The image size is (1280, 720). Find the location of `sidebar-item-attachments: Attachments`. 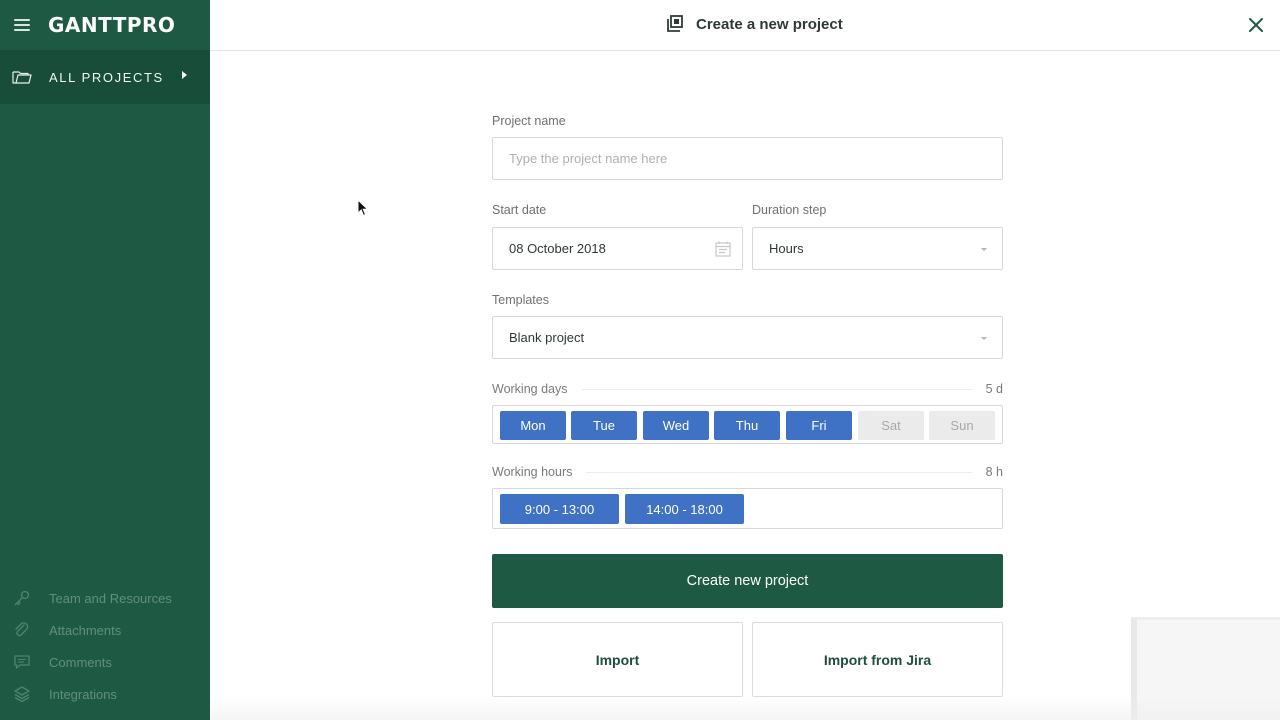

sidebar-item-attachments: Attachments is located at coordinates (105, 630).